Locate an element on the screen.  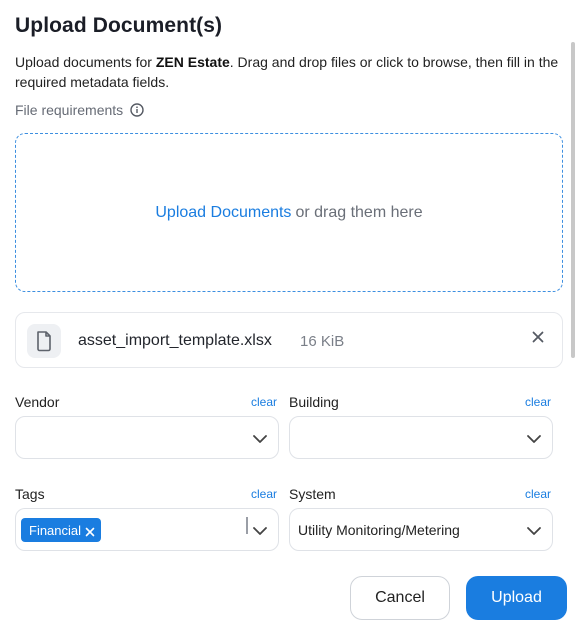
file-name: asset_import_template.xlsx is located at coordinates (175, 340).